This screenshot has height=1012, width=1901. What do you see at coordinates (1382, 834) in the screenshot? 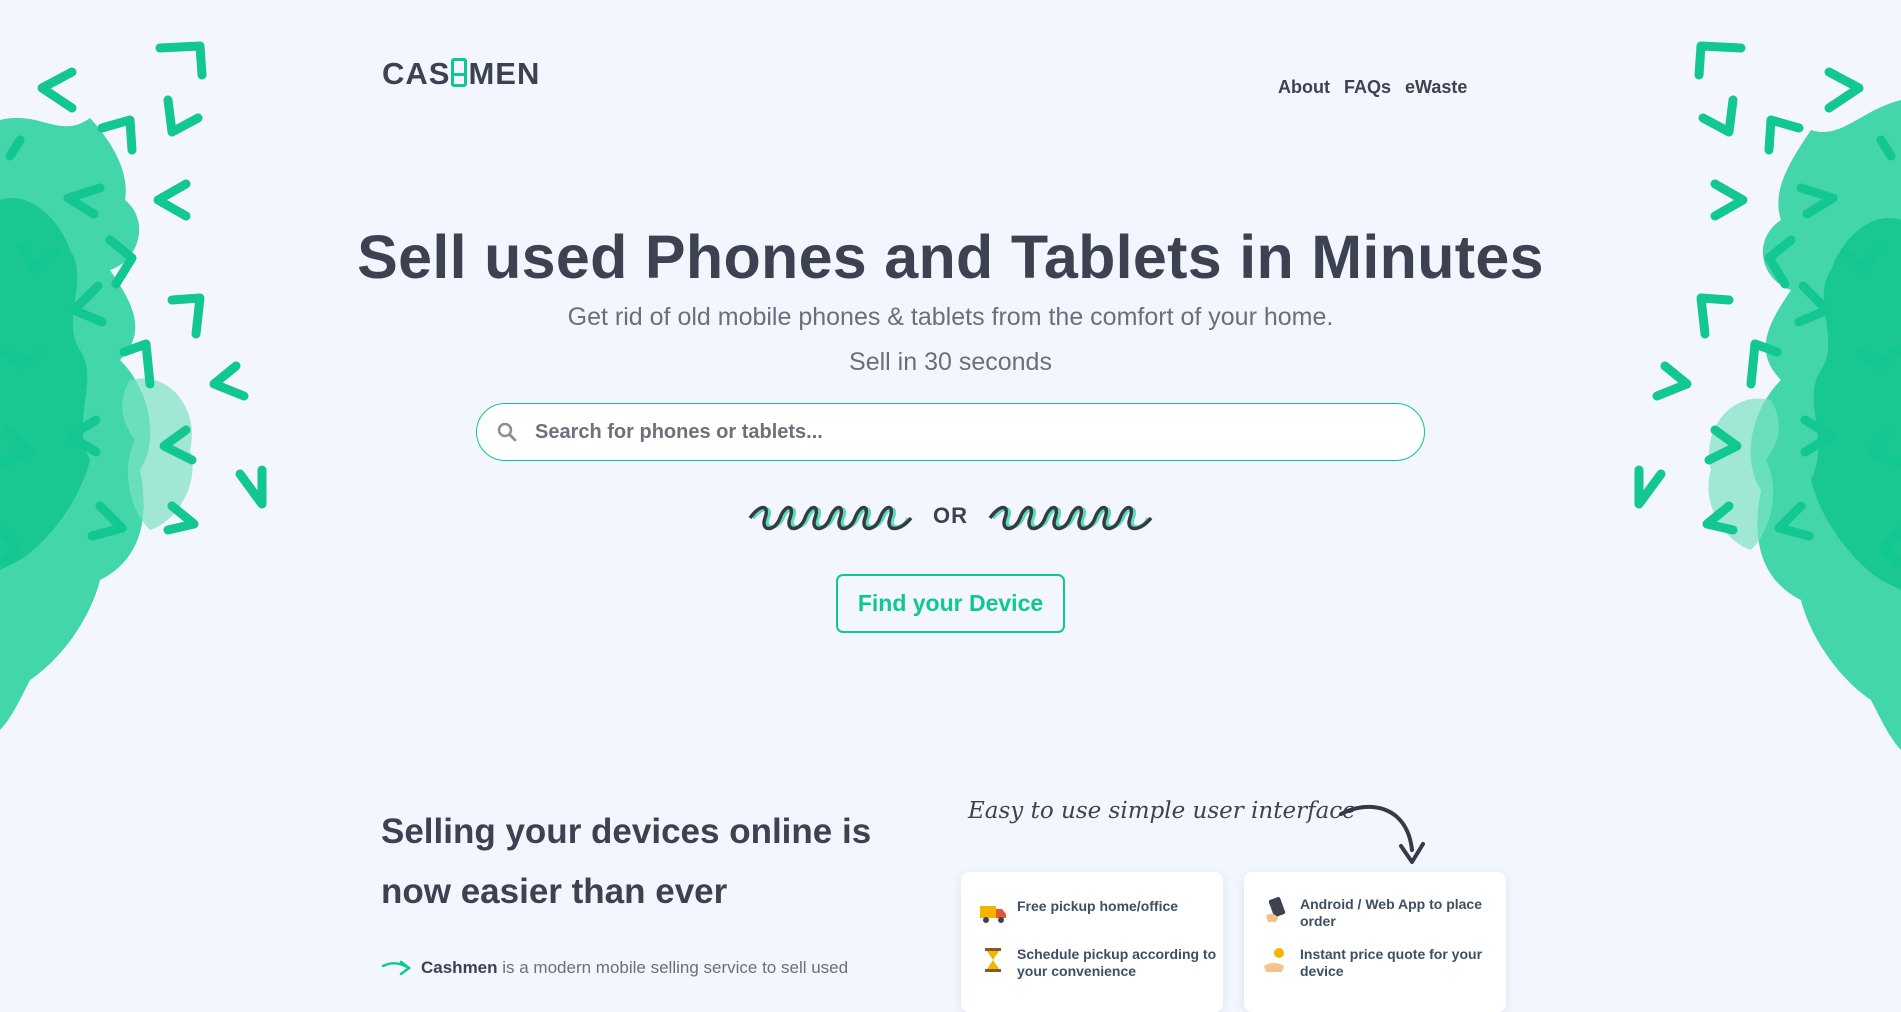
I see `curved-arrow-icon` at bounding box center [1382, 834].